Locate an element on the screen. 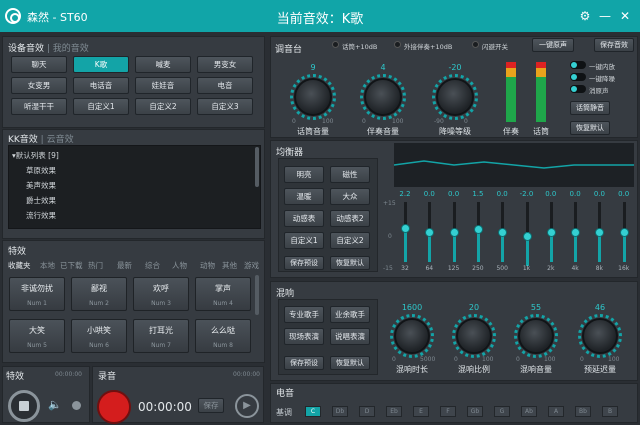  list-scrollbar is located at coordinates (257, 167).